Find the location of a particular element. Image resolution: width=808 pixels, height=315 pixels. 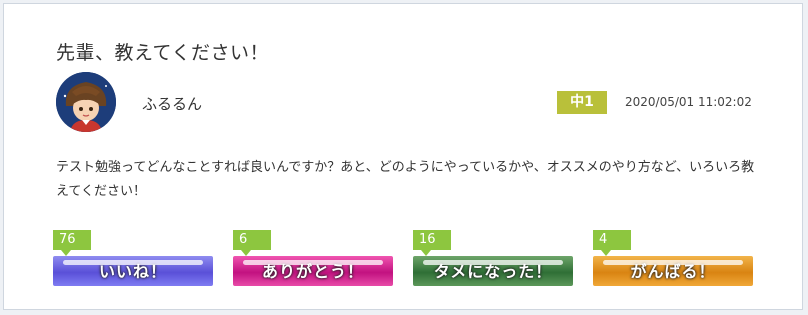

girl-avatar-icon is located at coordinates (86, 102).